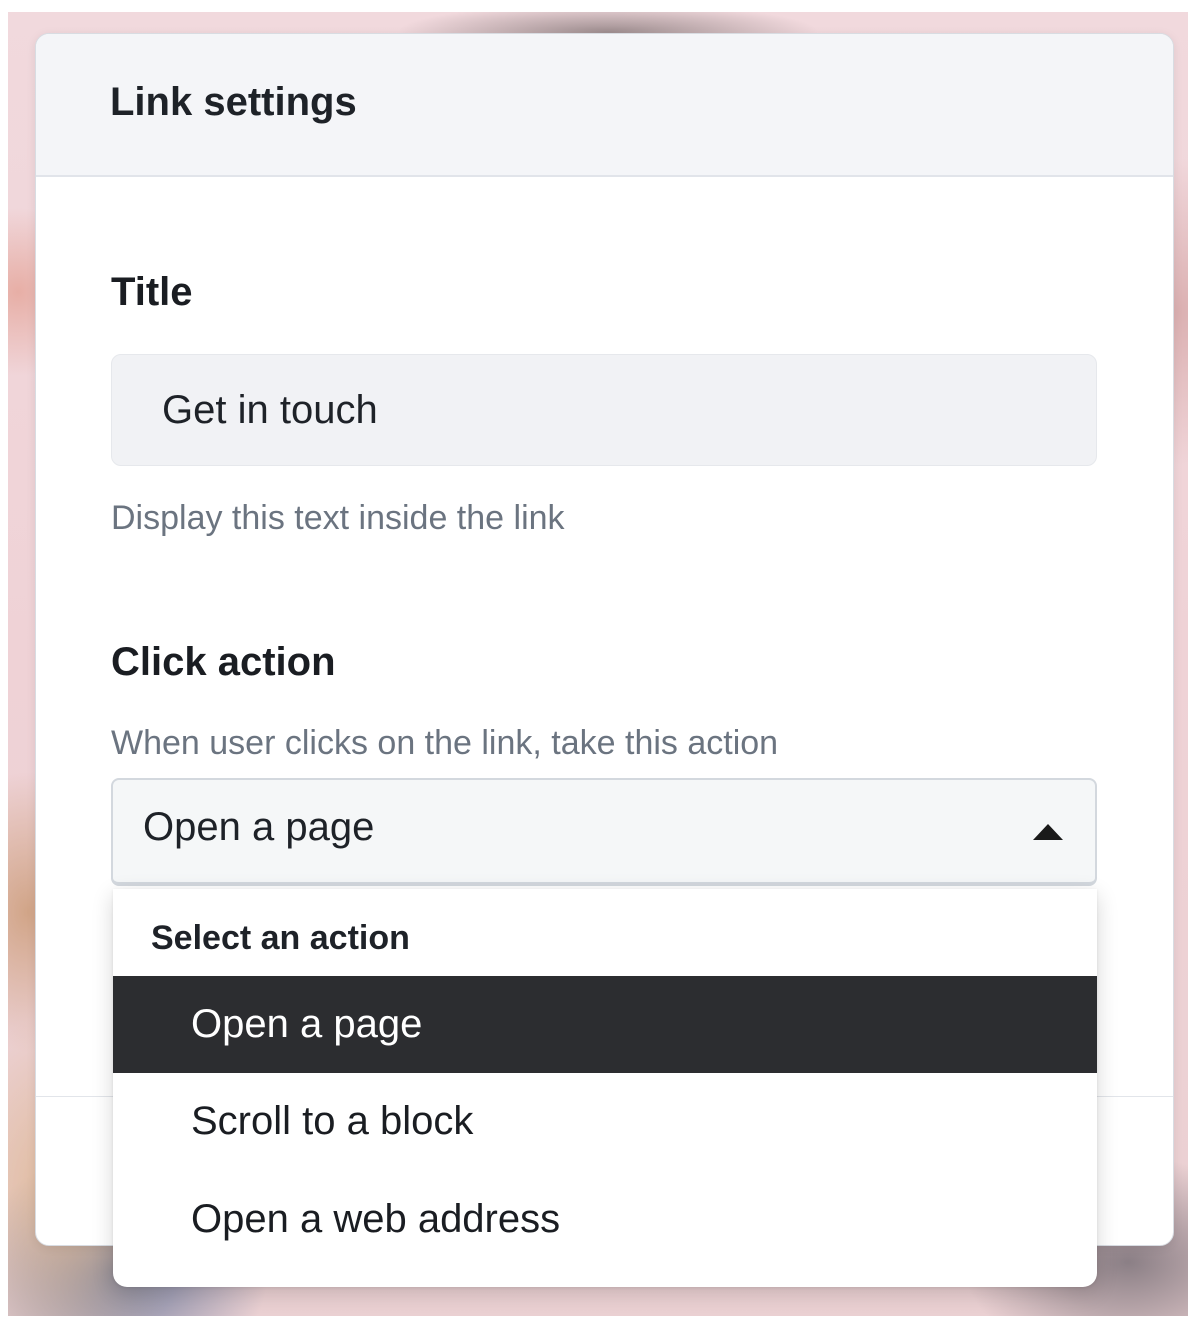 The height and width of the screenshot is (1319, 1190). Describe the element at coordinates (332, 1121) in the screenshot. I see `option-label: Scroll to a block` at that location.